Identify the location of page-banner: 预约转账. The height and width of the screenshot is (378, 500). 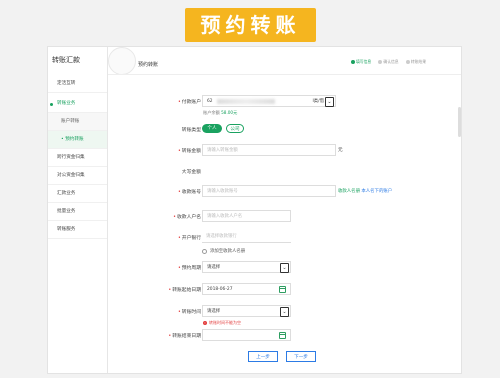
(250, 25).